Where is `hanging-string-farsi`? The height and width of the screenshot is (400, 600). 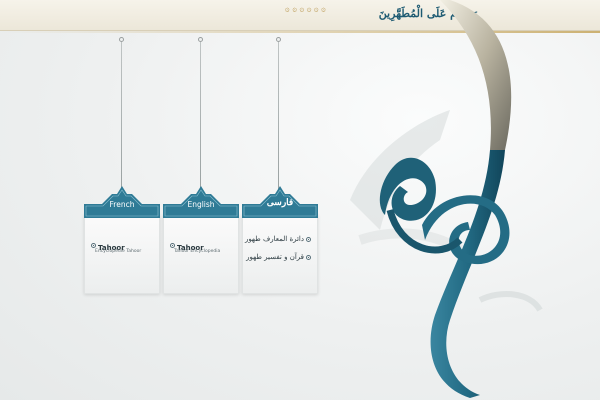 hanging-string-farsi is located at coordinates (278, 116).